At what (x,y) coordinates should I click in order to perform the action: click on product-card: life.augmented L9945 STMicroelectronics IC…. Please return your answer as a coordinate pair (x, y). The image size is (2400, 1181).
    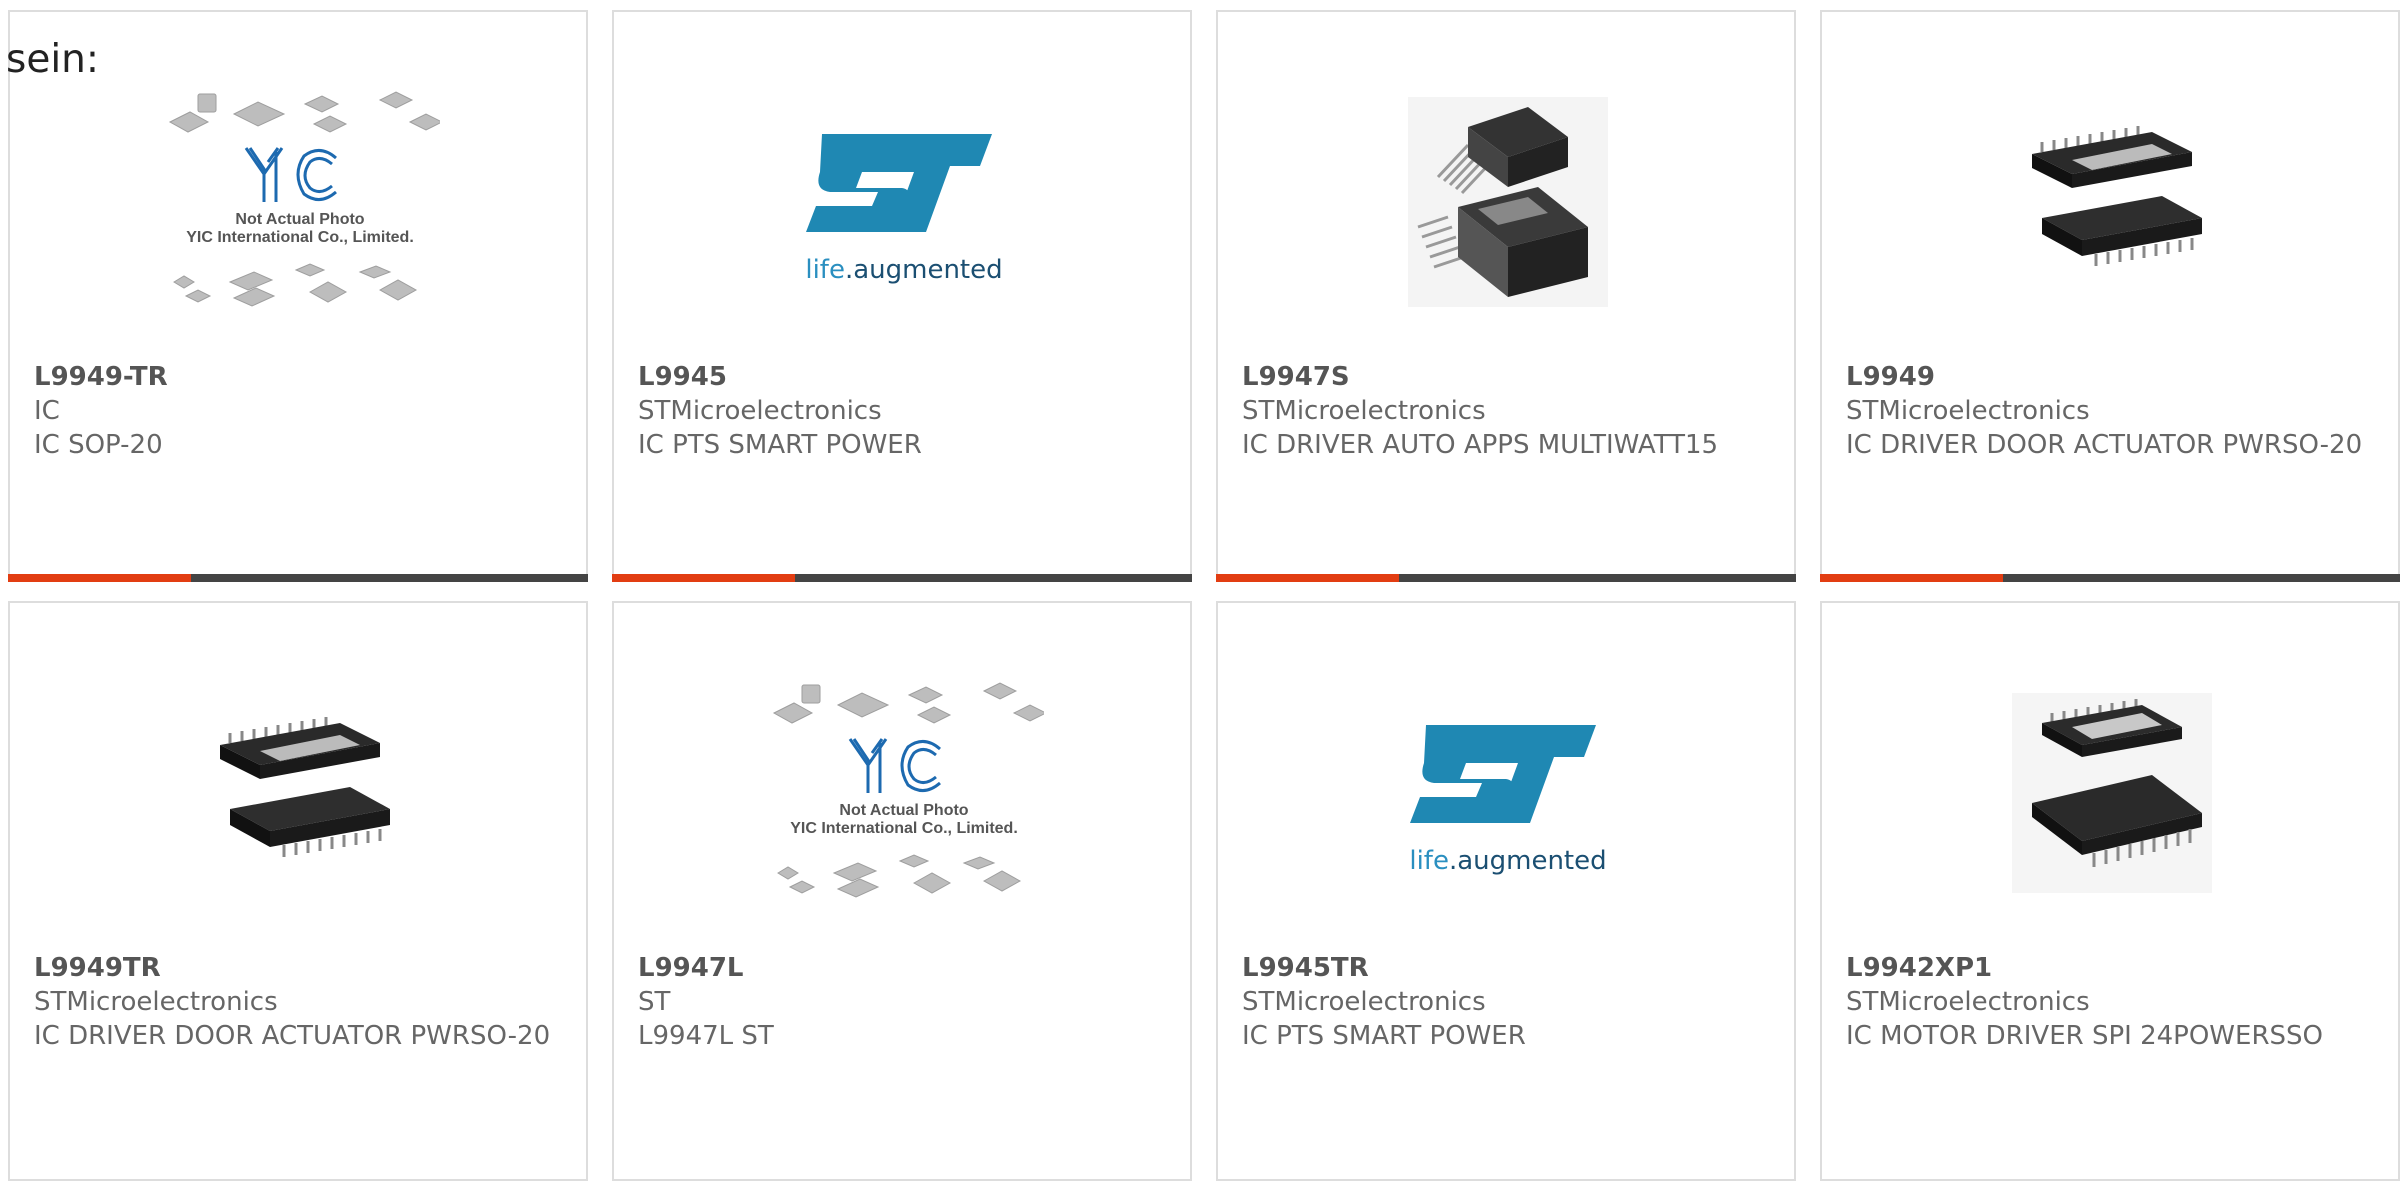
    Looking at the image, I should click on (902, 296).